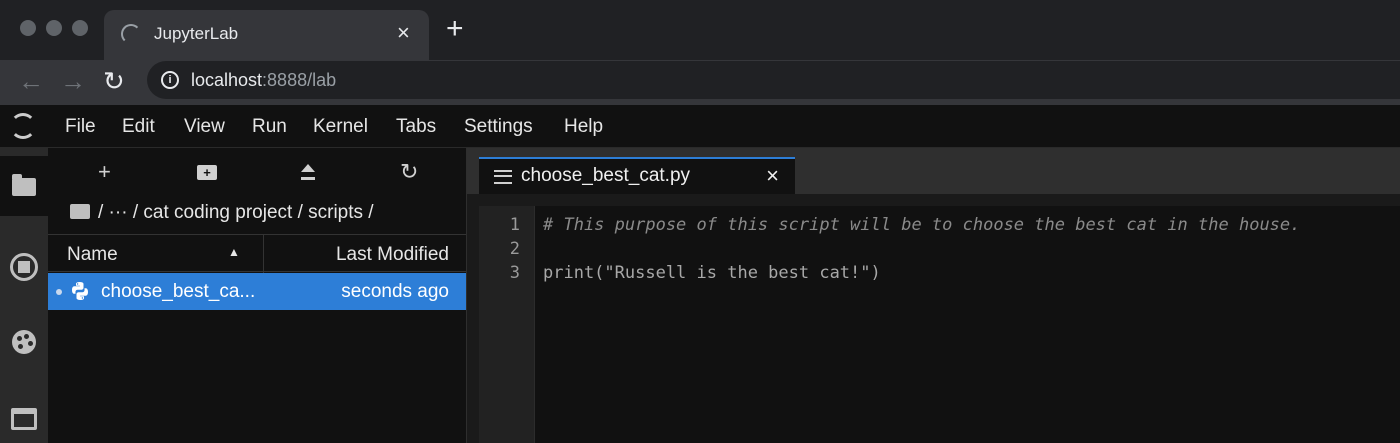 The image size is (1400, 443). I want to click on python-file-icon, so click(80, 291).